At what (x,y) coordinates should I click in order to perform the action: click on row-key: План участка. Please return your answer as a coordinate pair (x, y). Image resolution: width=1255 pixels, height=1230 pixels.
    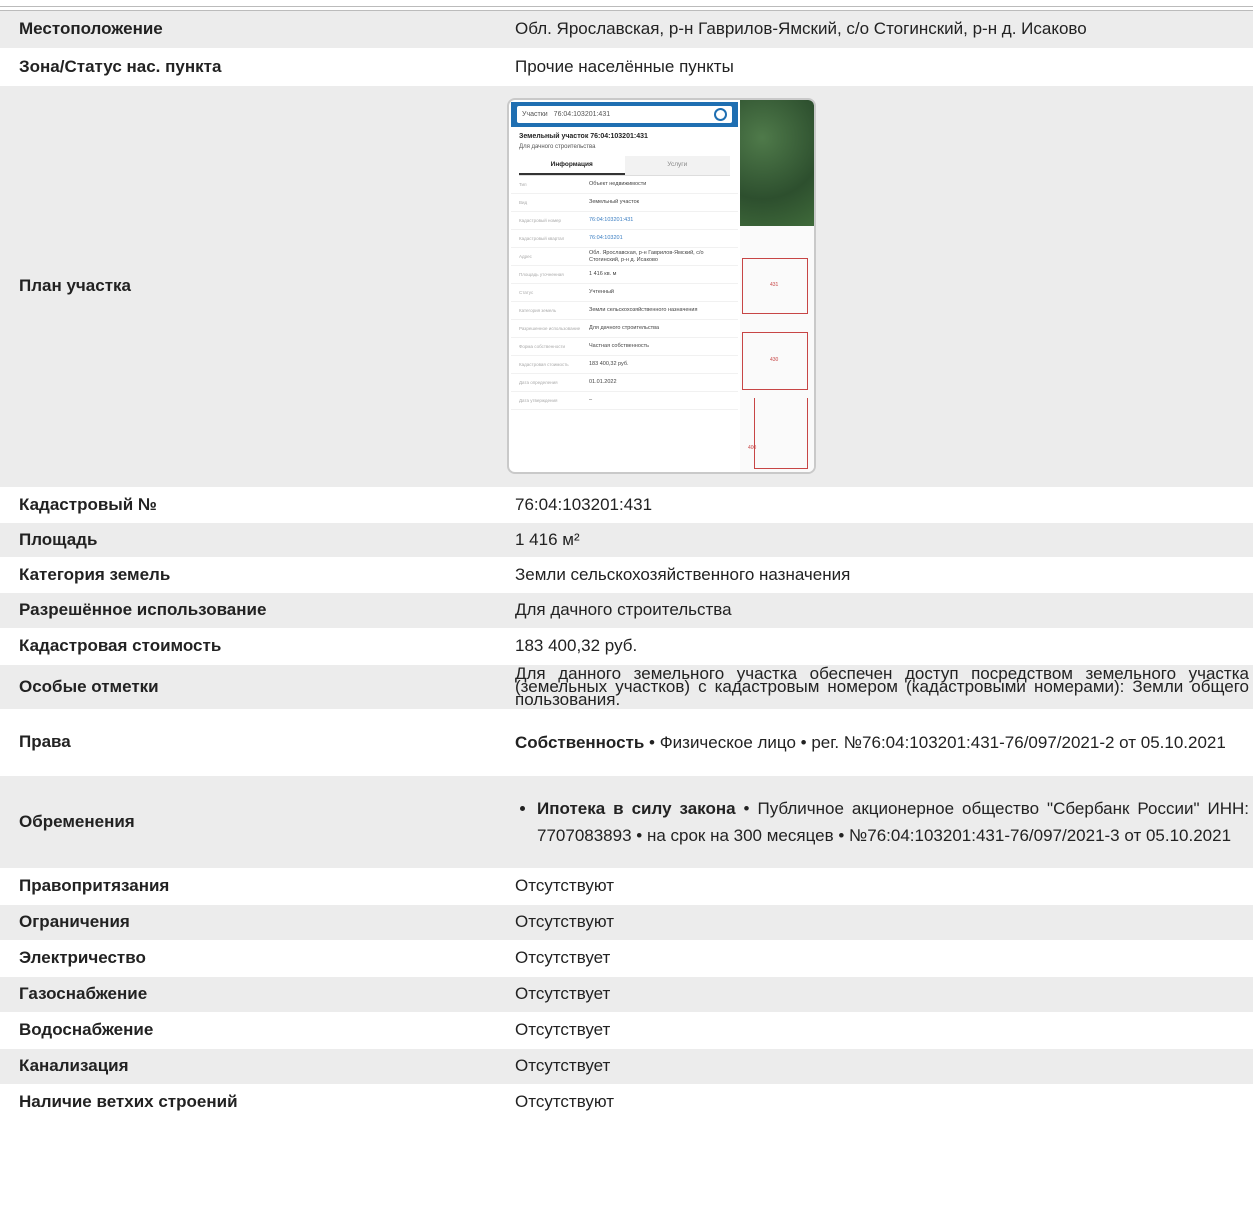
    Looking at the image, I should click on (248, 286).